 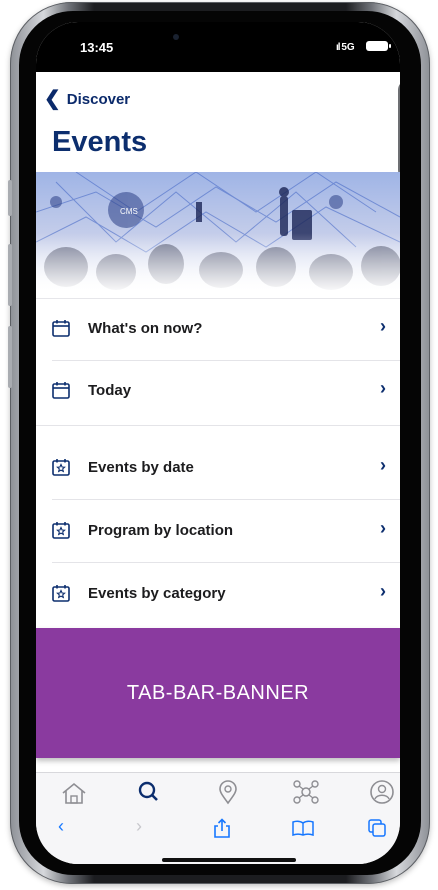 What do you see at coordinates (52, 99) in the screenshot?
I see `chevron-left-icon: ❮` at bounding box center [52, 99].